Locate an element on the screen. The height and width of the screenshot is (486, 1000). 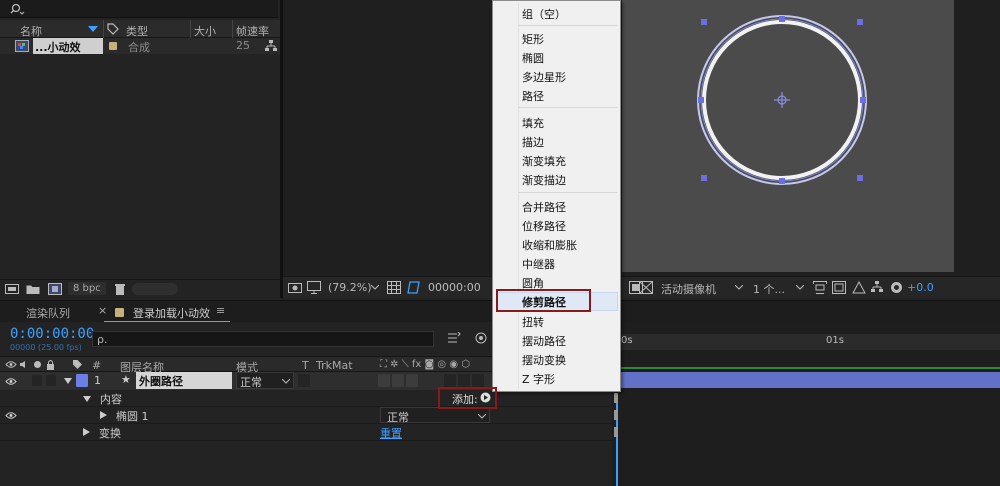
mask-visibility-icon is located at coordinates (413, 287).